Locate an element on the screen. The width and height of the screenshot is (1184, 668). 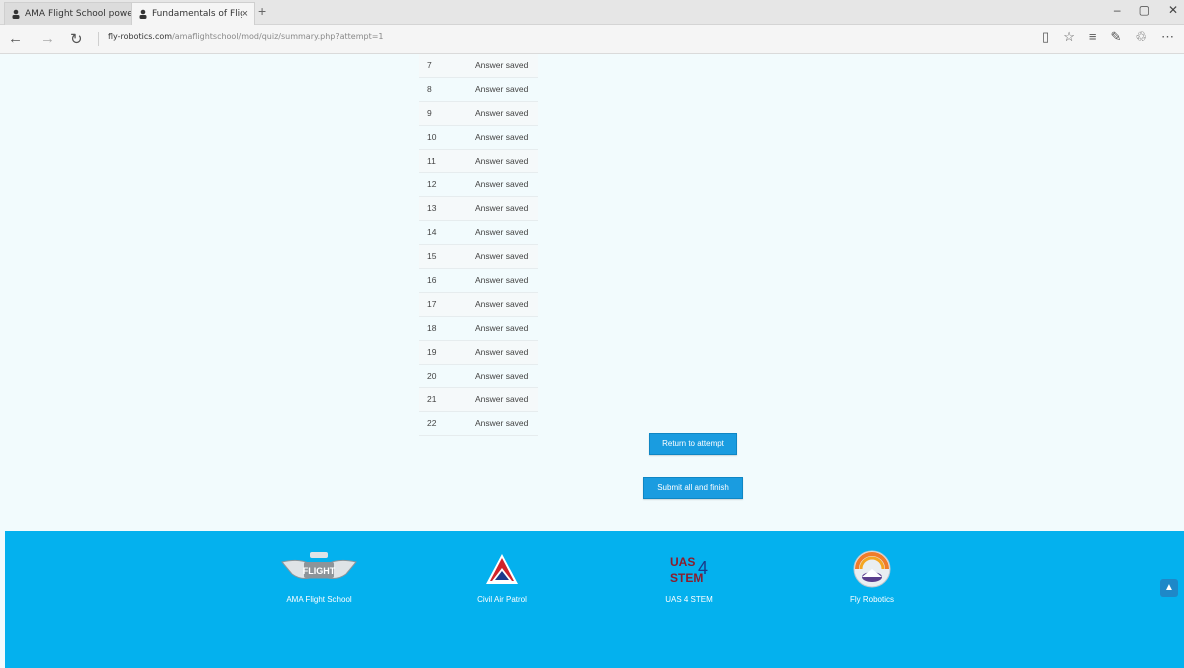
maximize-button: ▢ is located at coordinates (1144, 10).